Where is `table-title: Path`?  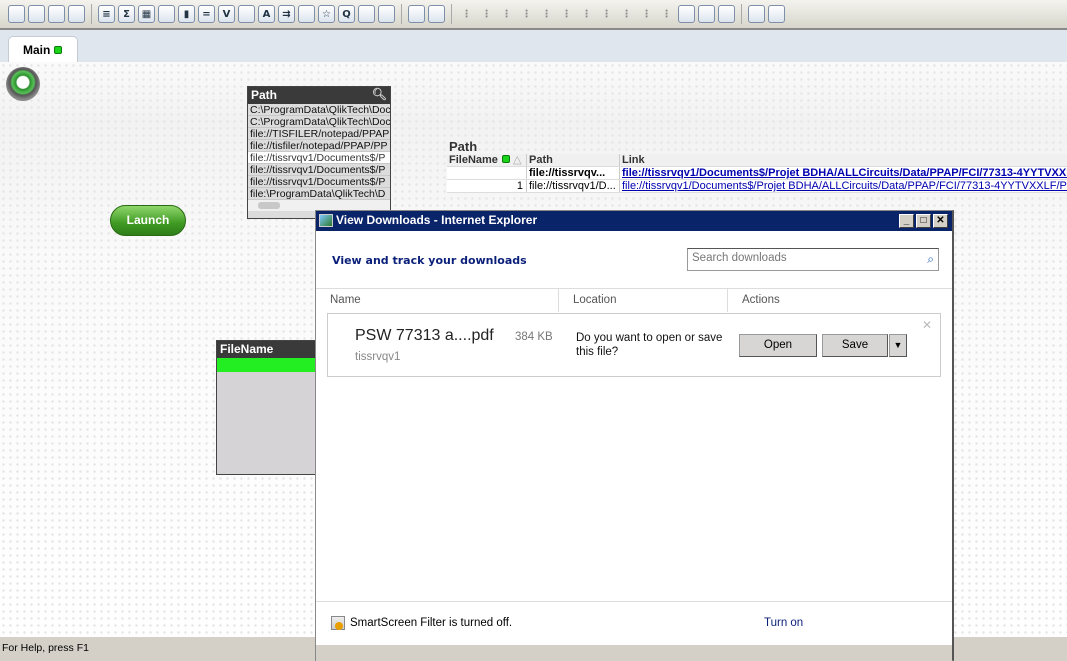
table-title: Path is located at coordinates (463, 146).